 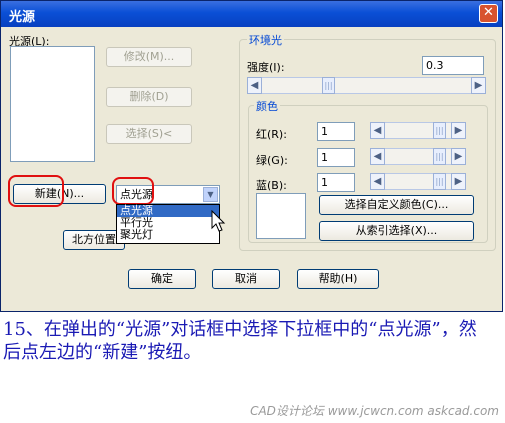 What do you see at coordinates (246, 279) in the screenshot?
I see `cancel-button: 取消` at bounding box center [246, 279].